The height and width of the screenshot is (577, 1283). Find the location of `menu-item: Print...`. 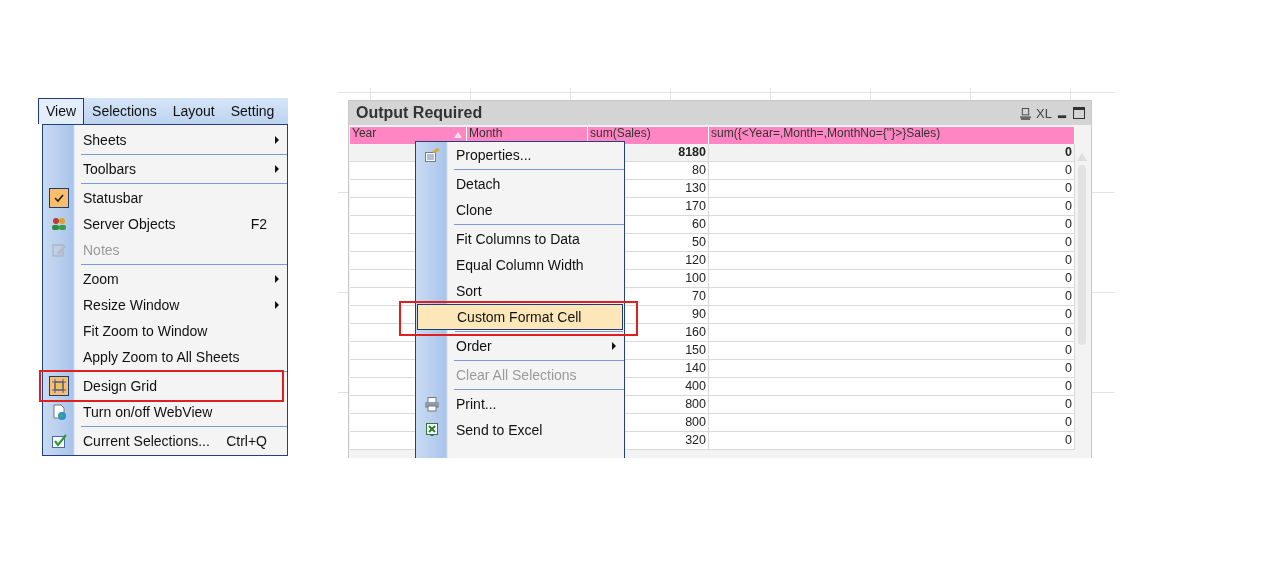

menu-item: Print... is located at coordinates (520, 404).